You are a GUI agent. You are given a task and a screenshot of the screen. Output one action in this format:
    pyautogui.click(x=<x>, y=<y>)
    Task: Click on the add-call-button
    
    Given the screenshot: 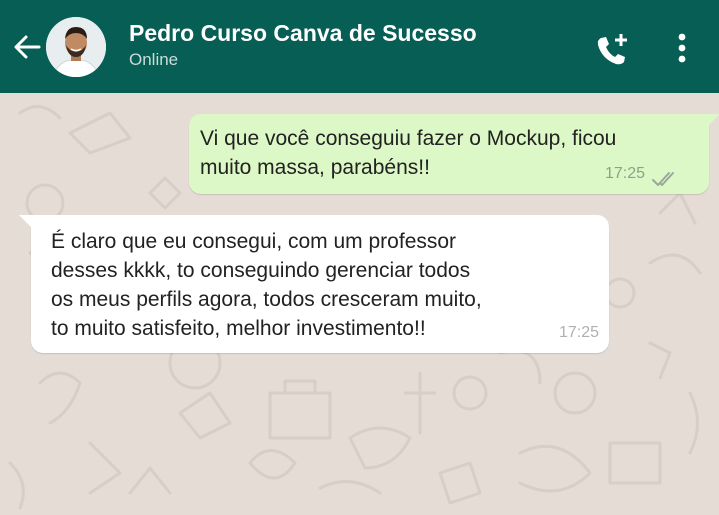 What is the action you would take?
    pyautogui.click(x=612, y=50)
    